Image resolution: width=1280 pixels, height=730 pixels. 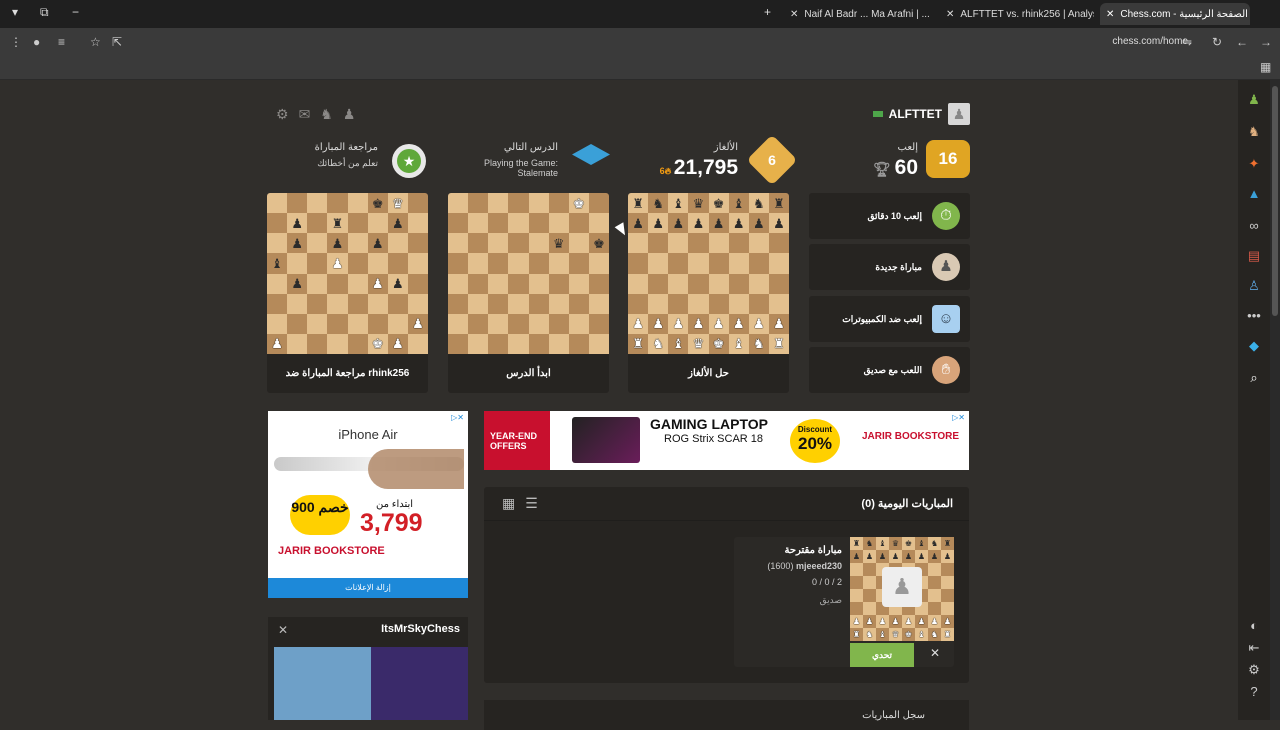 I want to click on puzzles-icon: ✦, so click(x=1254, y=164).